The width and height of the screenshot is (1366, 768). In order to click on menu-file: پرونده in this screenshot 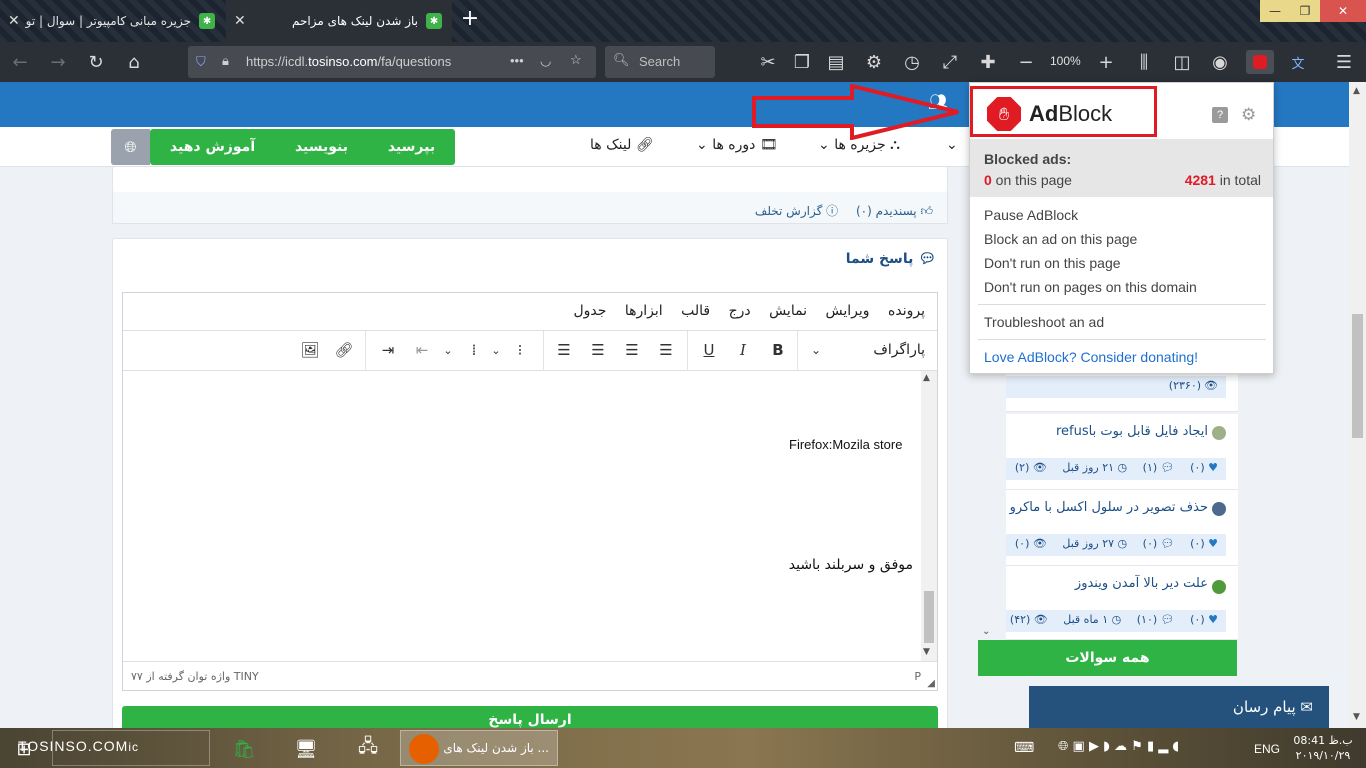, I will do `click(906, 311)`.